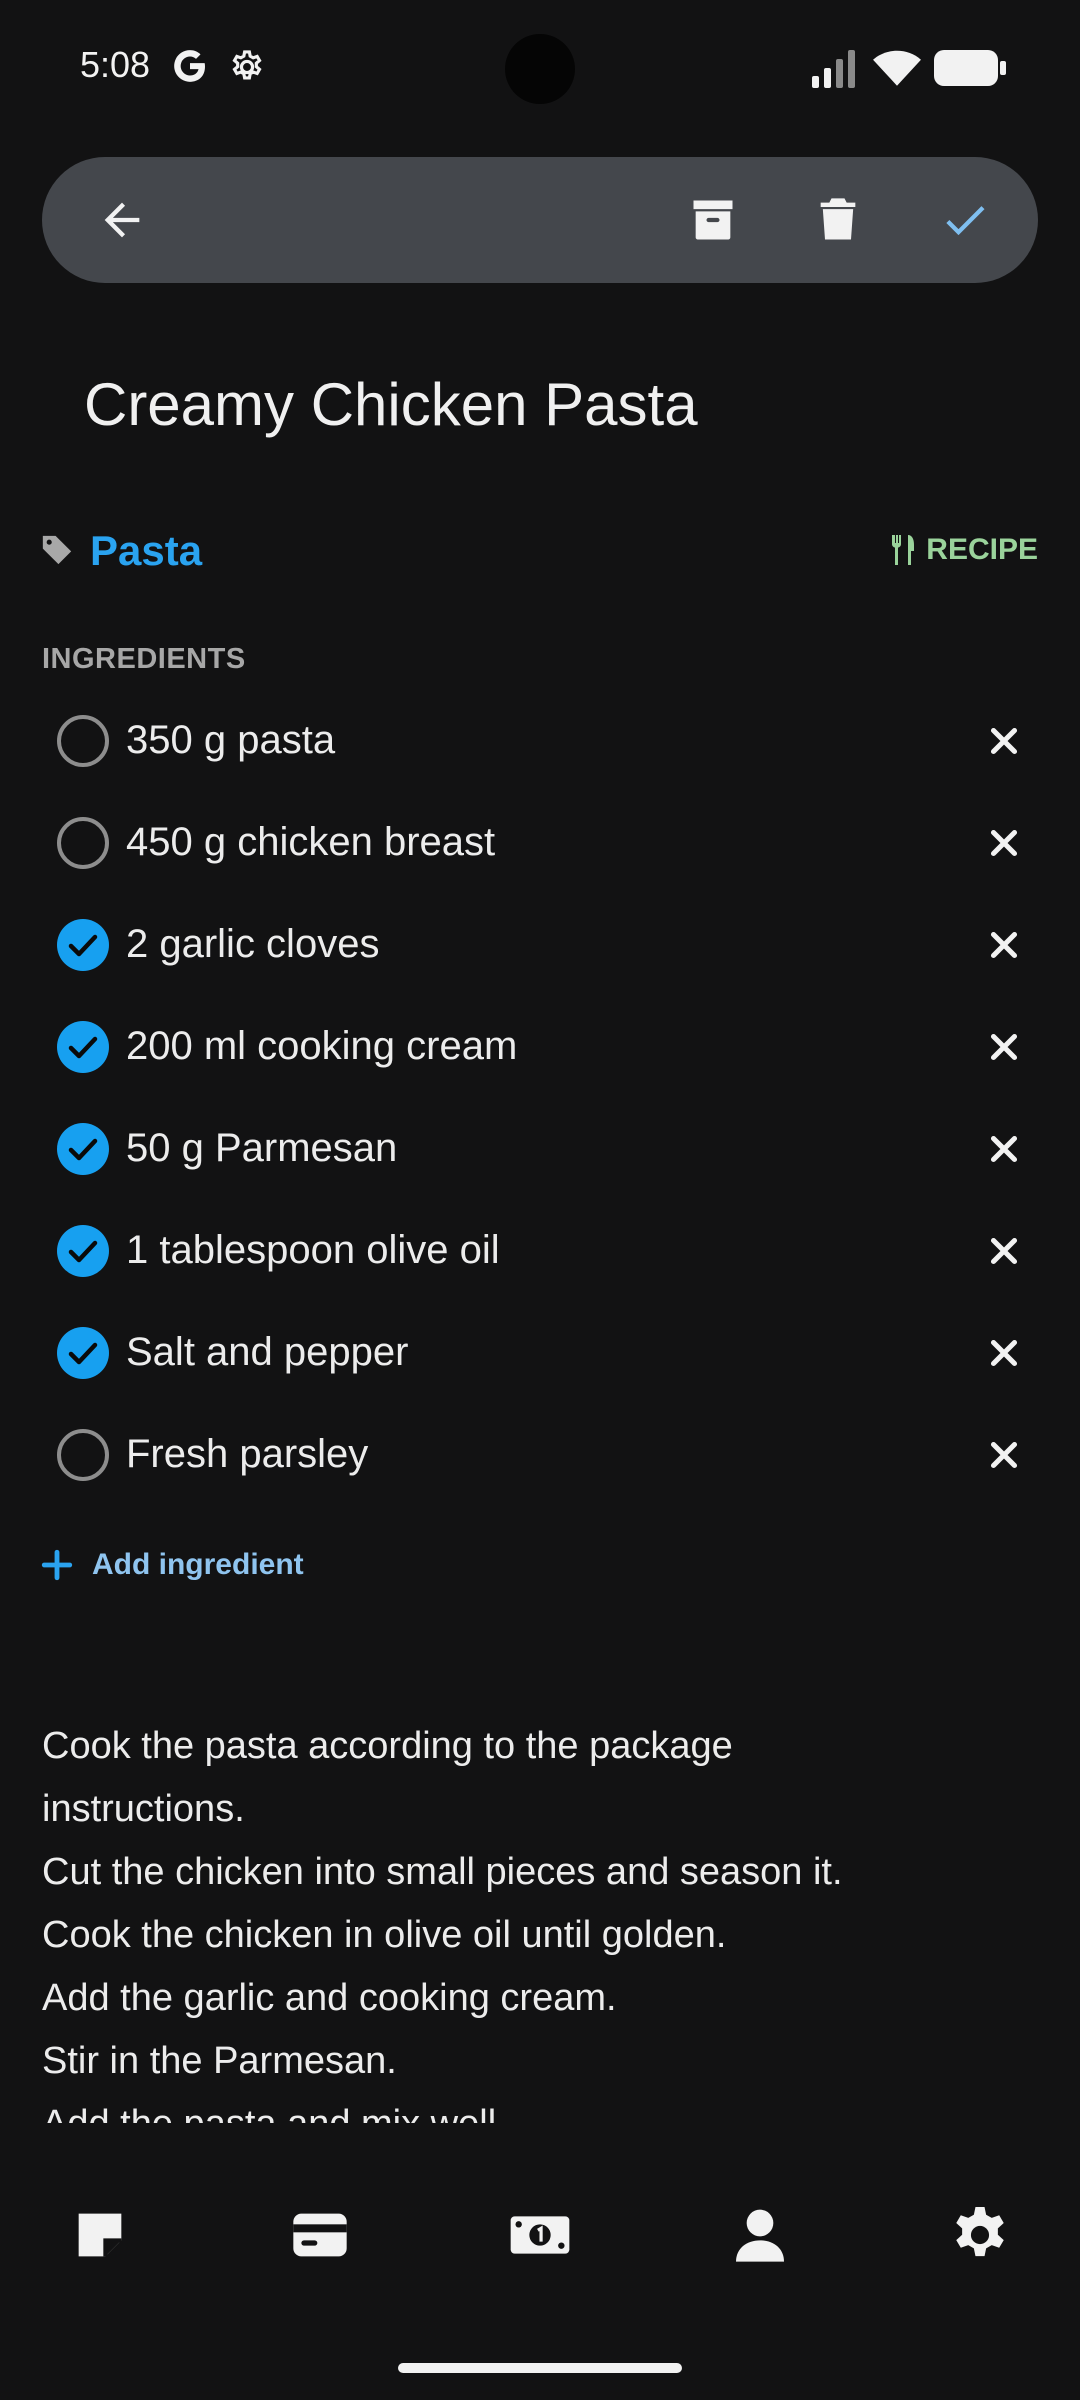 The width and height of the screenshot is (1080, 2400). I want to click on nav-notes, so click(100, 2235).